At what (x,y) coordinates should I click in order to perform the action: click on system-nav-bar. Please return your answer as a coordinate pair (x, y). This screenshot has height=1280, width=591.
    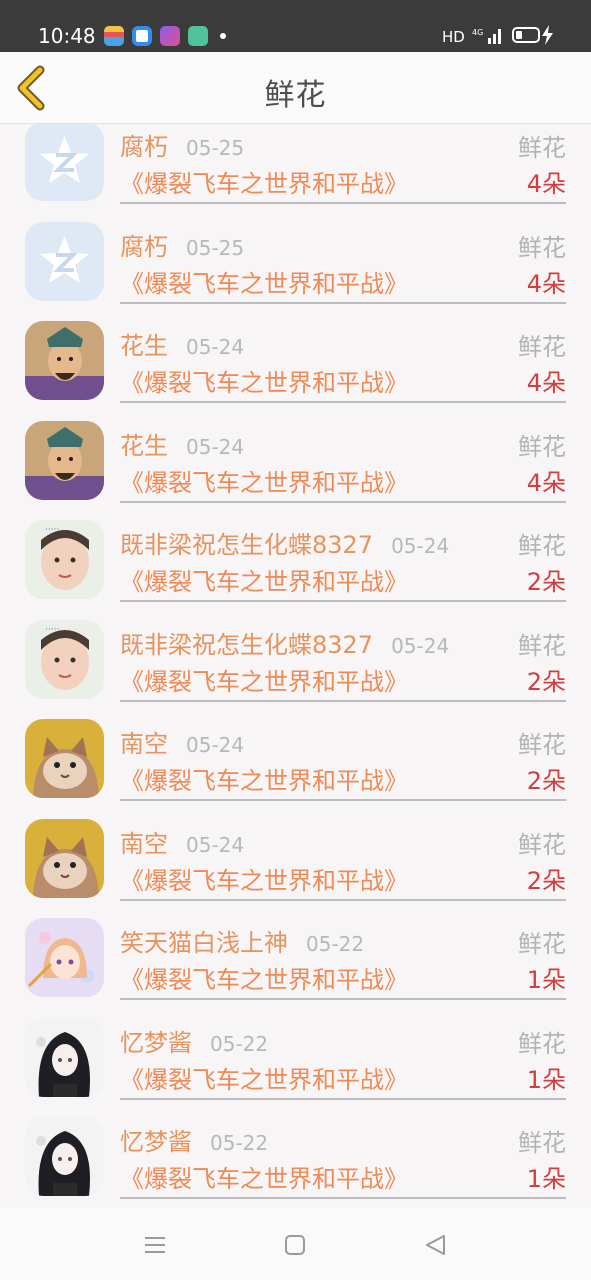
    Looking at the image, I should click on (295, 1244).